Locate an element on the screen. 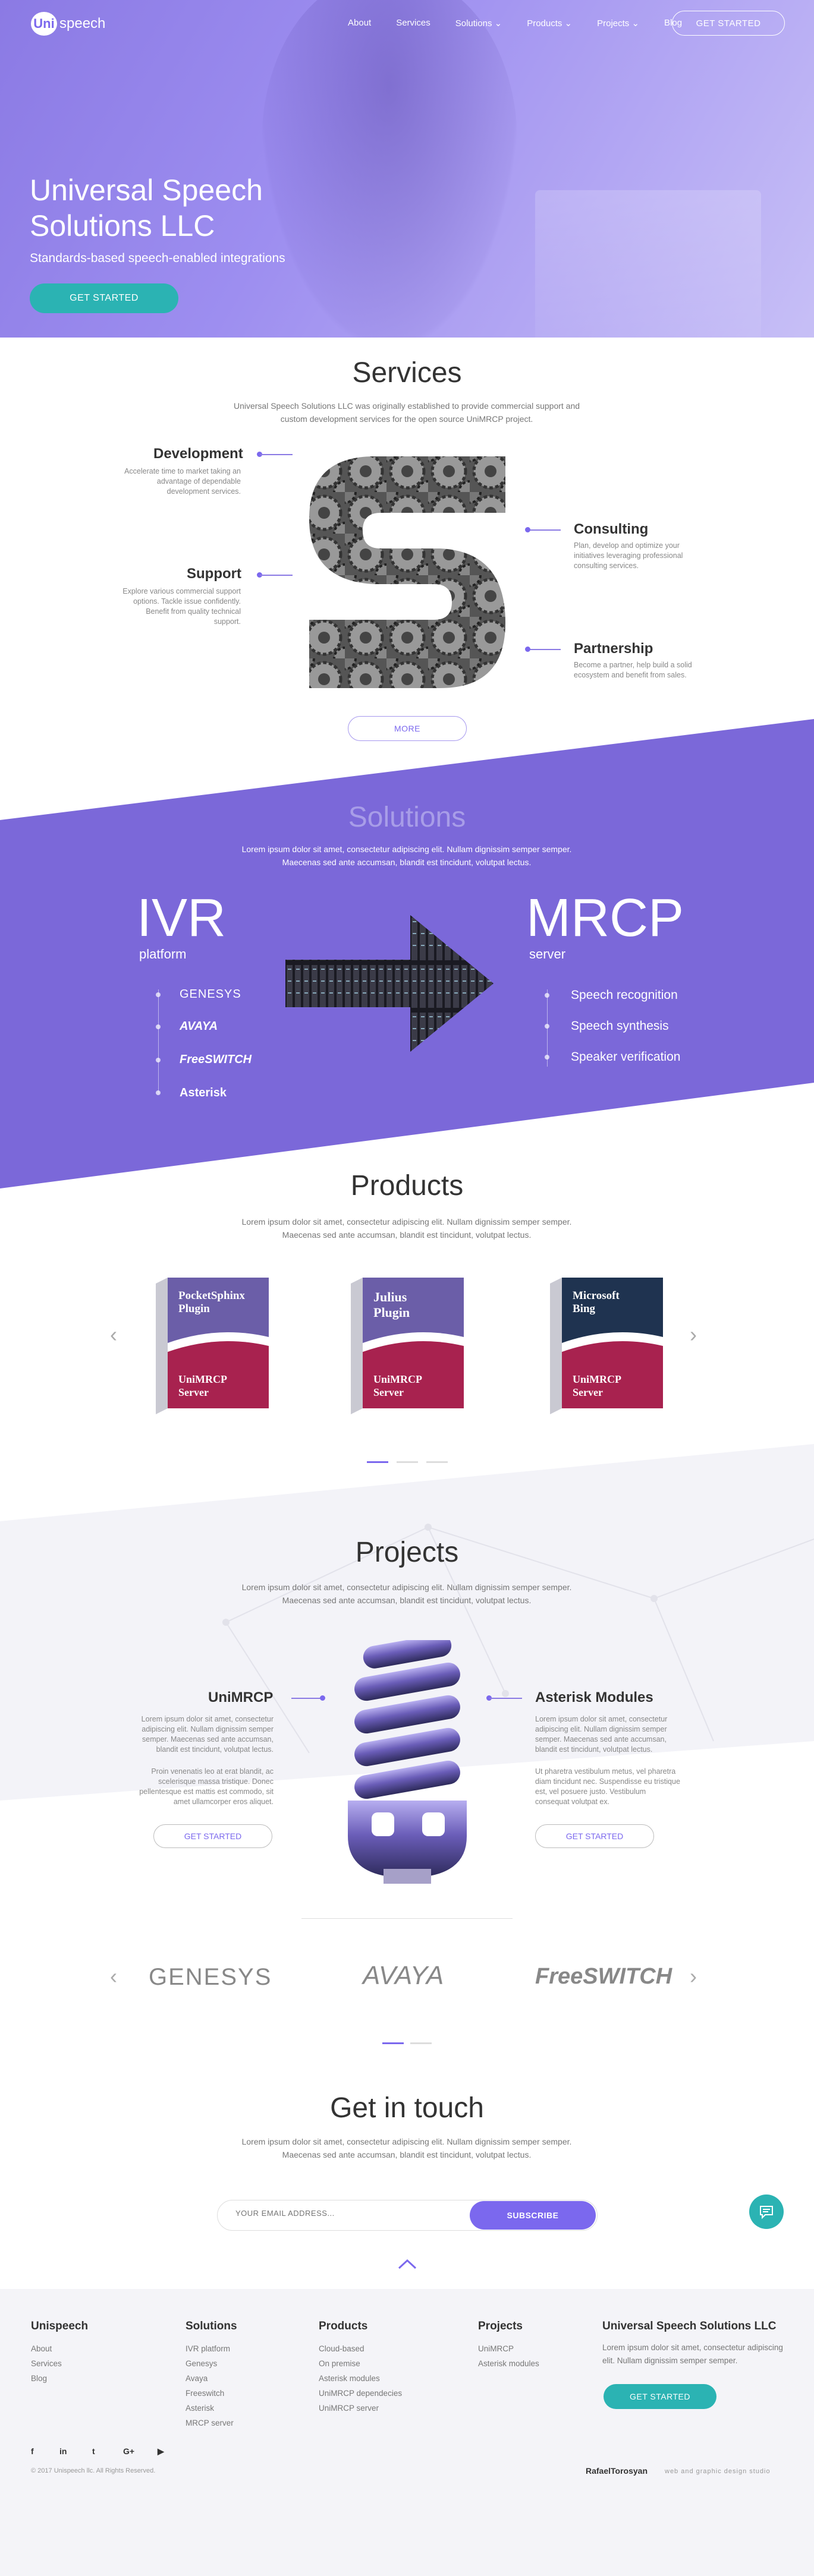  brand-genesys: GENESYS is located at coordinates (211, 995).